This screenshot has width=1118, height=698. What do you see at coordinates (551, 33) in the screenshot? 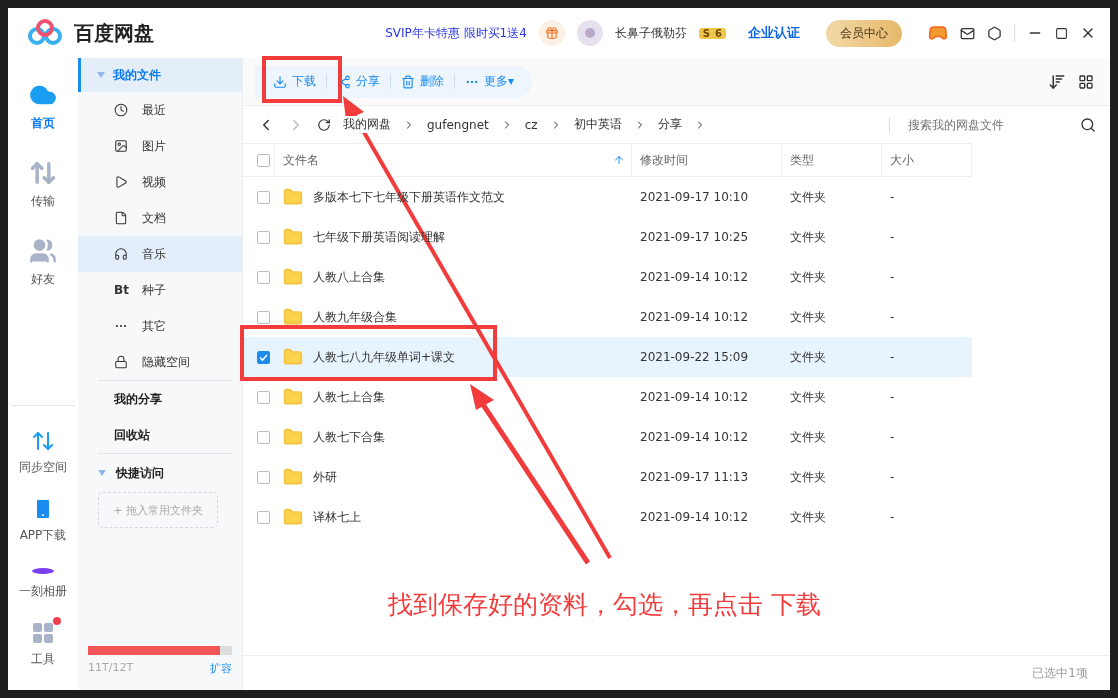
I see `gift-icon` at bounding box center [551, 33].